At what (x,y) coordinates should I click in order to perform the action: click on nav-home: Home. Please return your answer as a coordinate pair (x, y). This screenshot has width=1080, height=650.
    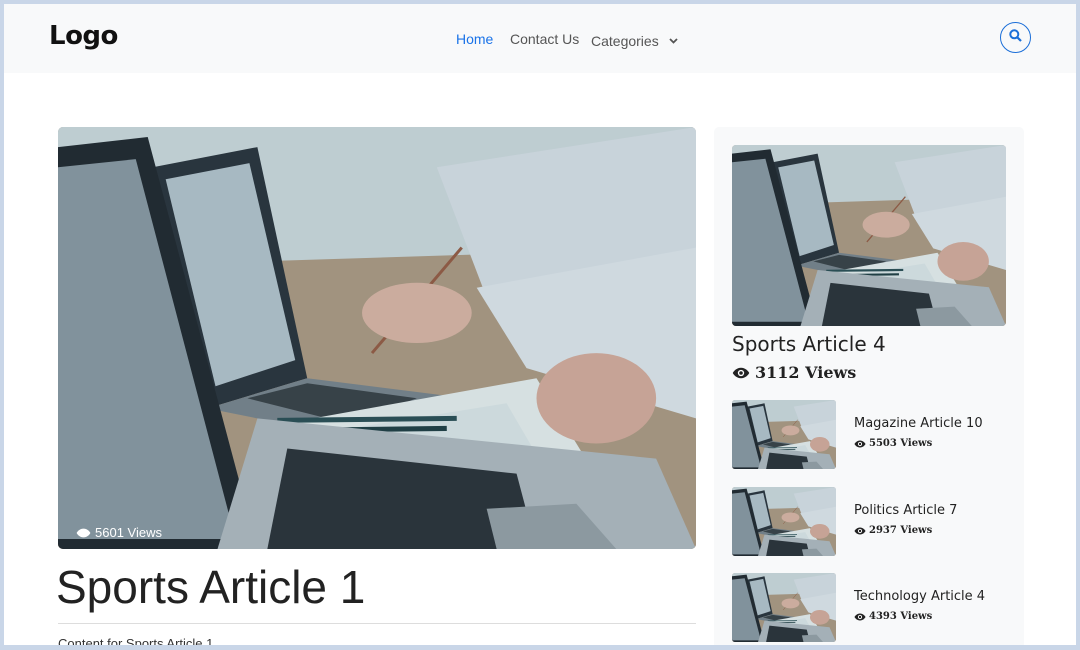
    Looking at the image, I should click on (474, 39).